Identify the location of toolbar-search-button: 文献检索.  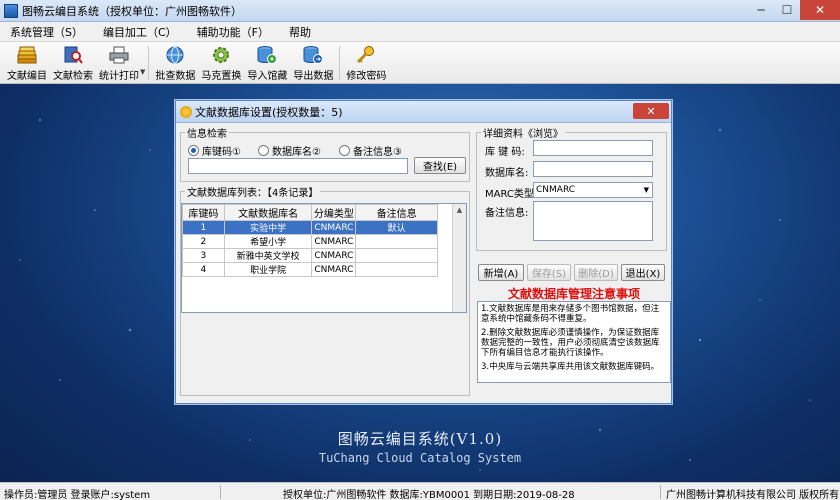
(73, 62).